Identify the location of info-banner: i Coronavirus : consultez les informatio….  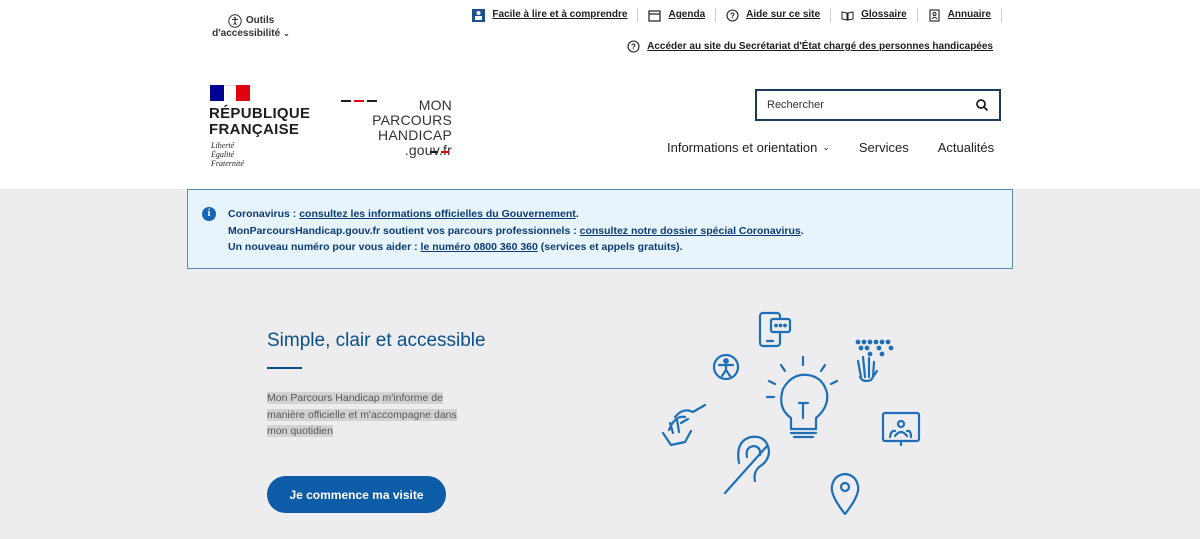
(600, 229).